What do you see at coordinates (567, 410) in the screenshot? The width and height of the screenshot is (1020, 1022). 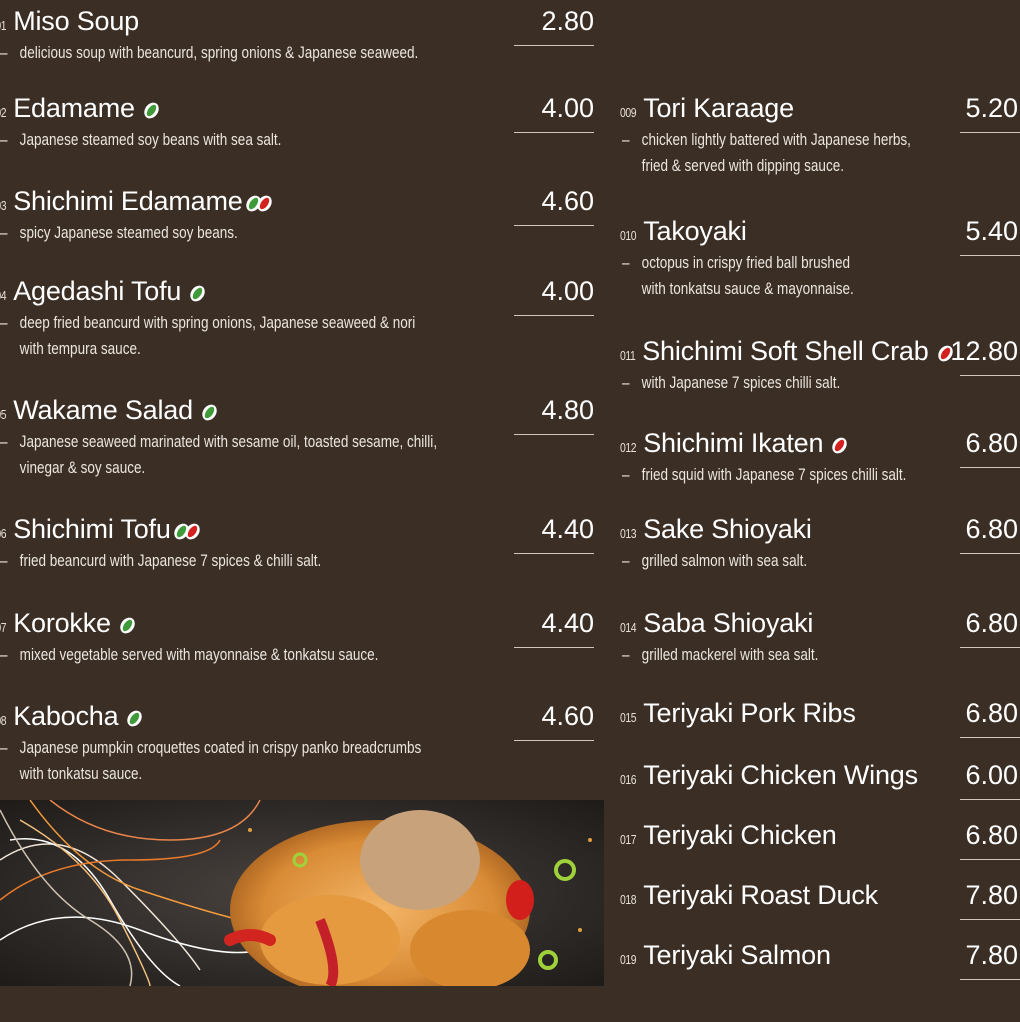 I see `item-price: 4.80` at bounding box center [567, 410].